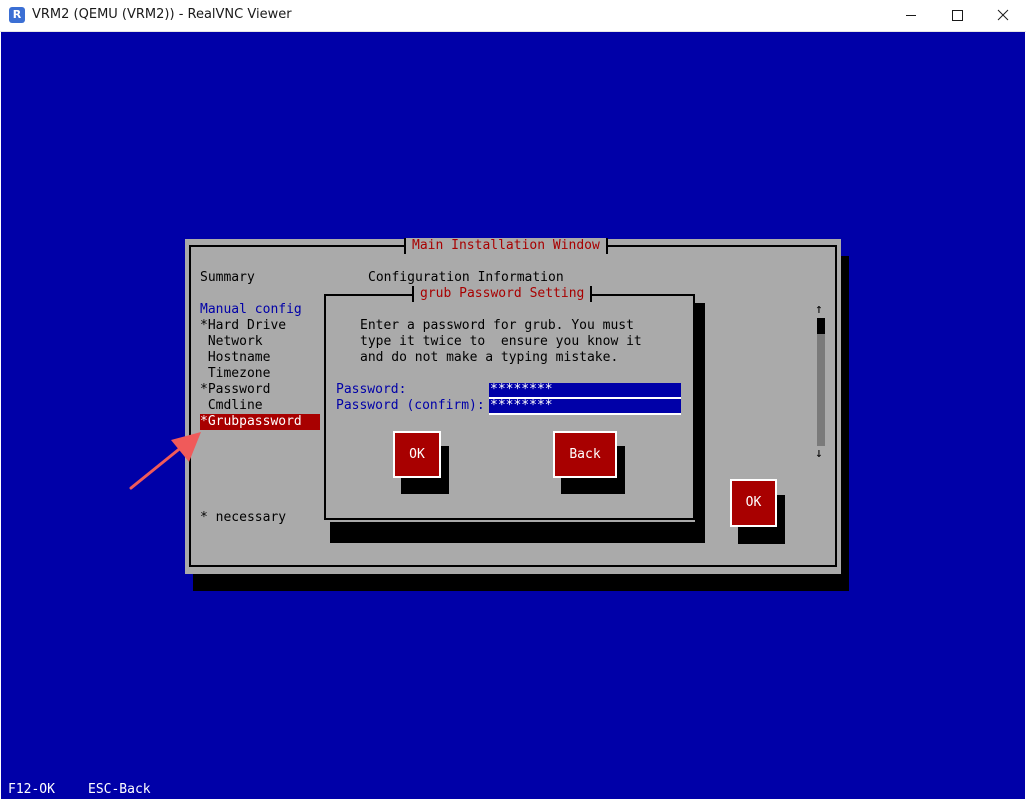 The width and height of the screenshot is (1026, 800). Describe the element at coordinates (31, 789) in the screenshot. I see `footer-f12-ok: F12-OK` at that location.